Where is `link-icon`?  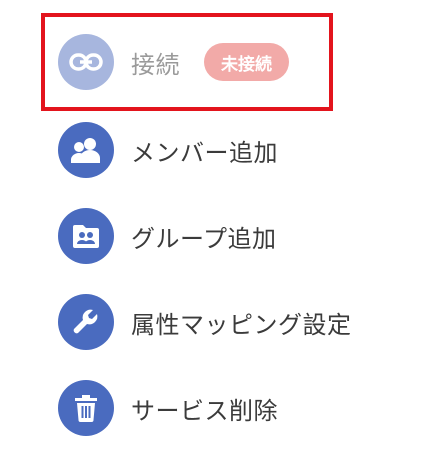 link-icon is located at coordinates (86, 62).